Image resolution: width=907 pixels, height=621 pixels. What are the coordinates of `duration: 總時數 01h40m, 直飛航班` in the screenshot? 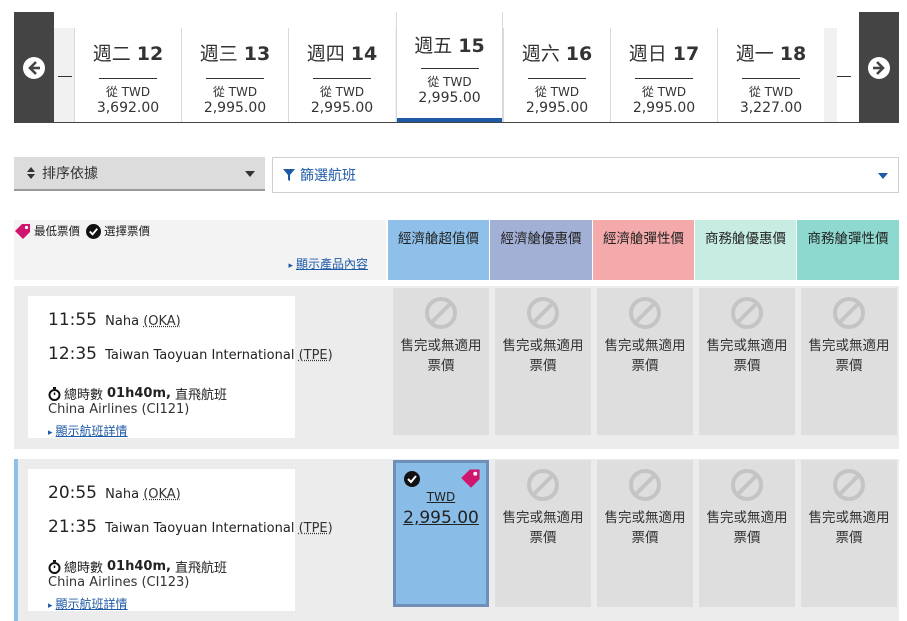 It's located at (137, 393).